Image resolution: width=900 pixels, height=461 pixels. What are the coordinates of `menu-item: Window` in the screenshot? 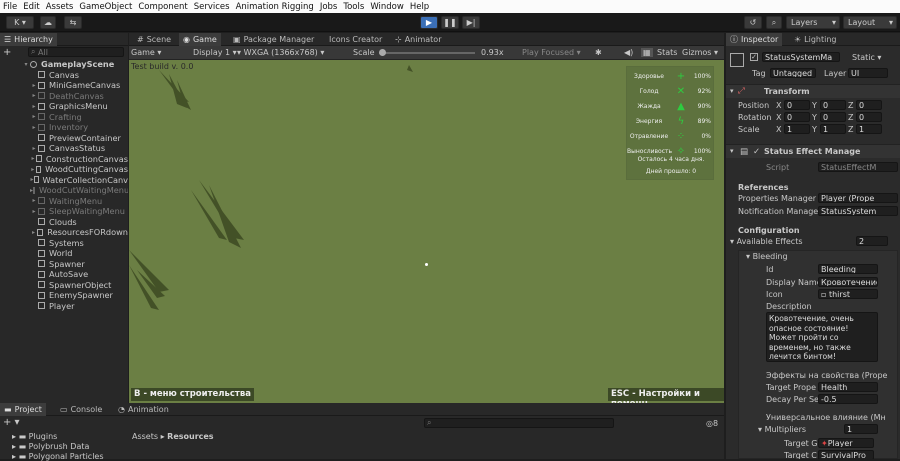 It's located at (387, 7).